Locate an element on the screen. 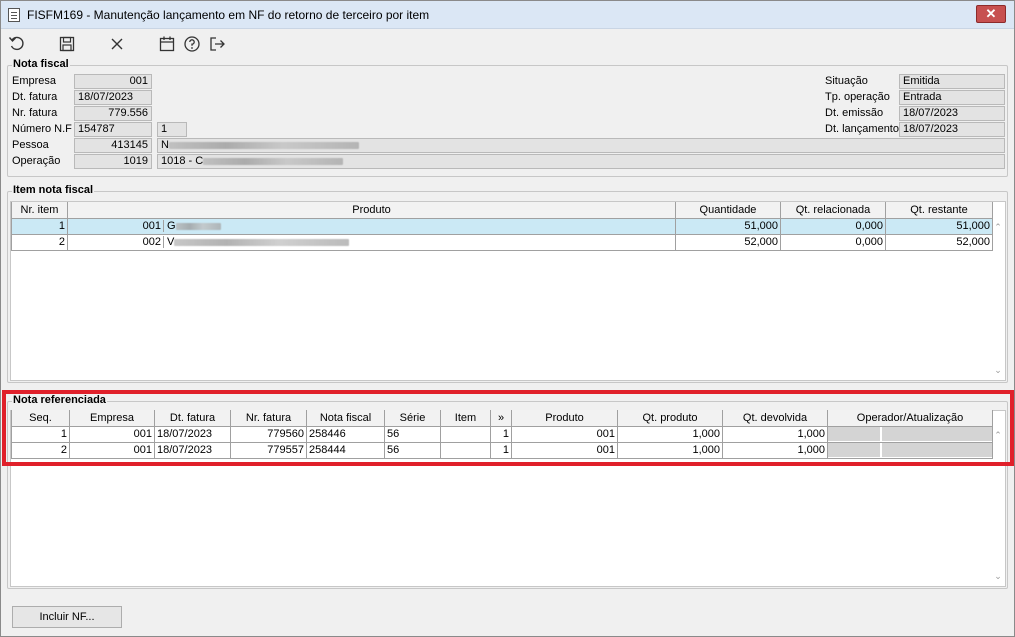  col-produto: Produto is located at coordinates (371, 210).